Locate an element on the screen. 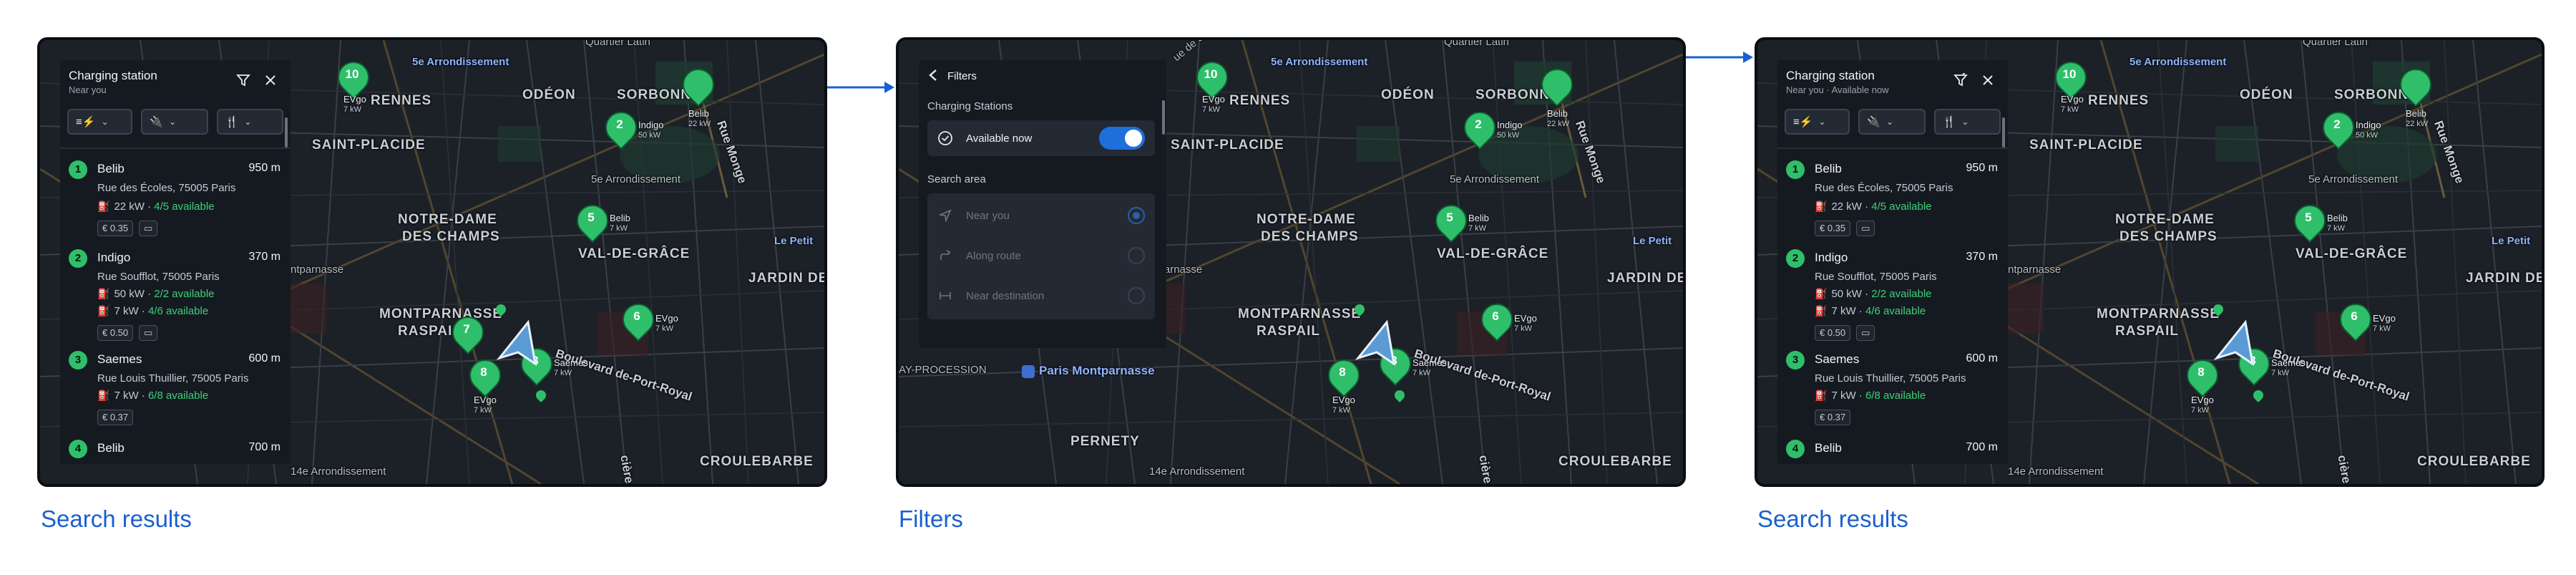 The image size is (2576, 575). station-pin-8-caption: EVgo 7 kW is located at coordinates (2202, 405).